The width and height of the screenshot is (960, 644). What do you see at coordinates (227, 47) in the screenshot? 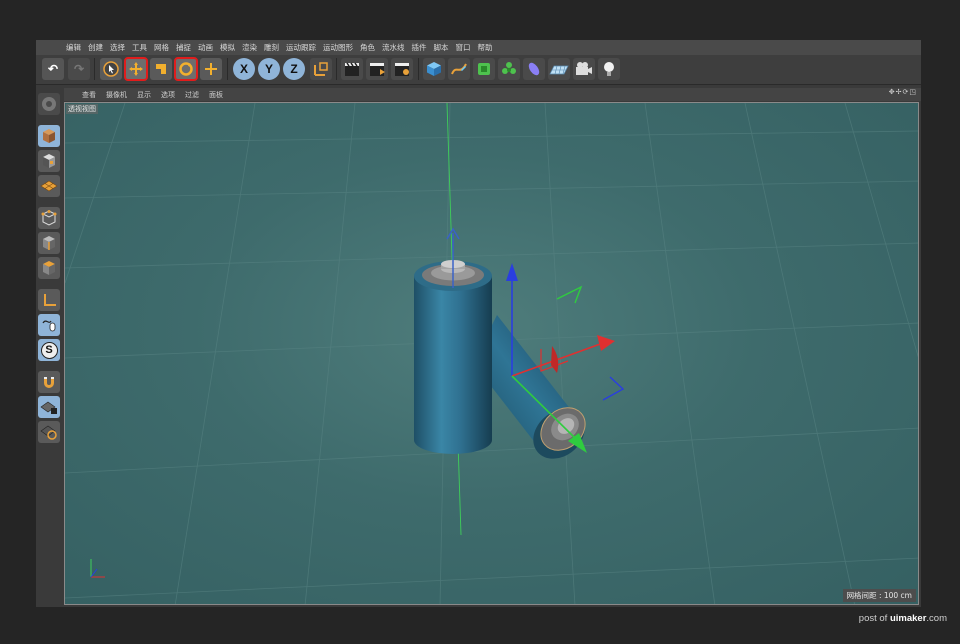
I see `menu-item: 模拟` at bounding box center [227, 47].